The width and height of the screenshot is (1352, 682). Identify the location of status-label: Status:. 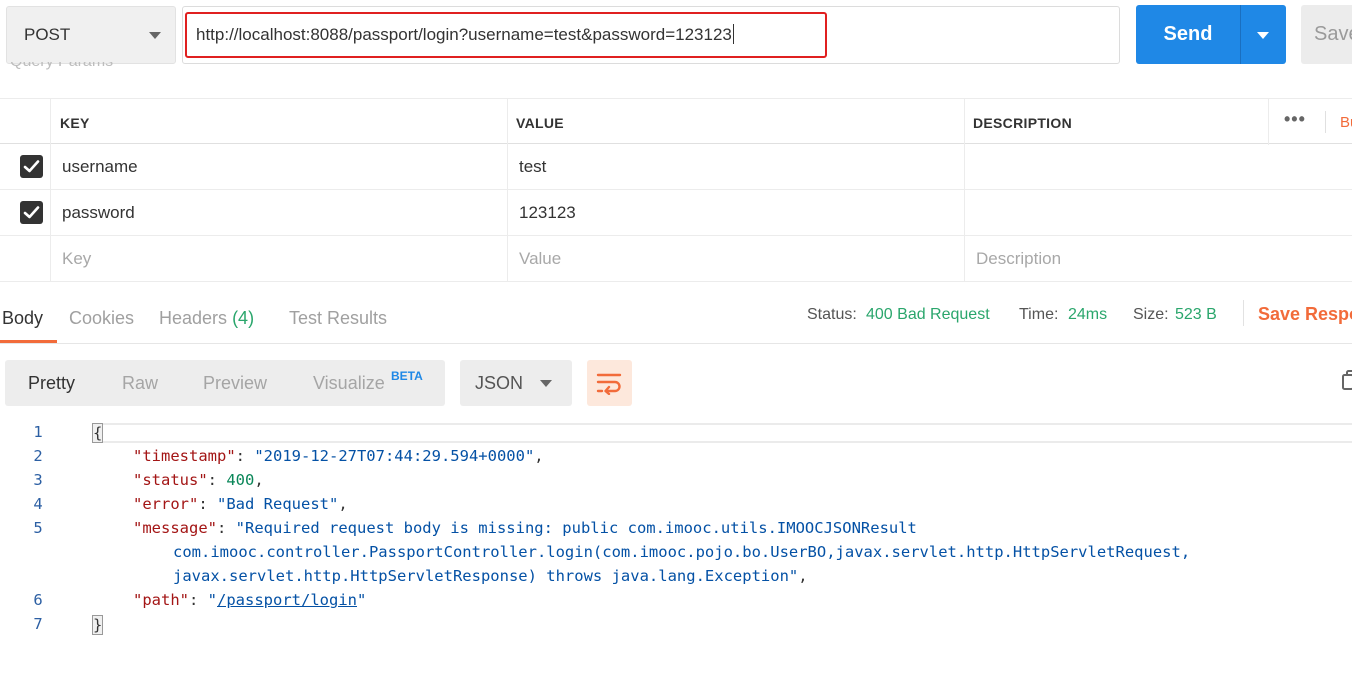
(832, 314).